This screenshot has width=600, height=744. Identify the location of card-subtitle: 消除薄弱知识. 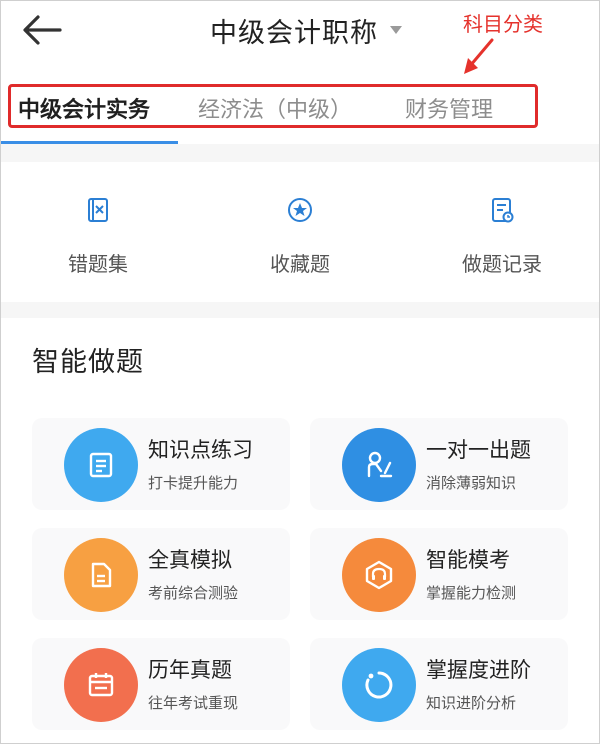
(471, 483).